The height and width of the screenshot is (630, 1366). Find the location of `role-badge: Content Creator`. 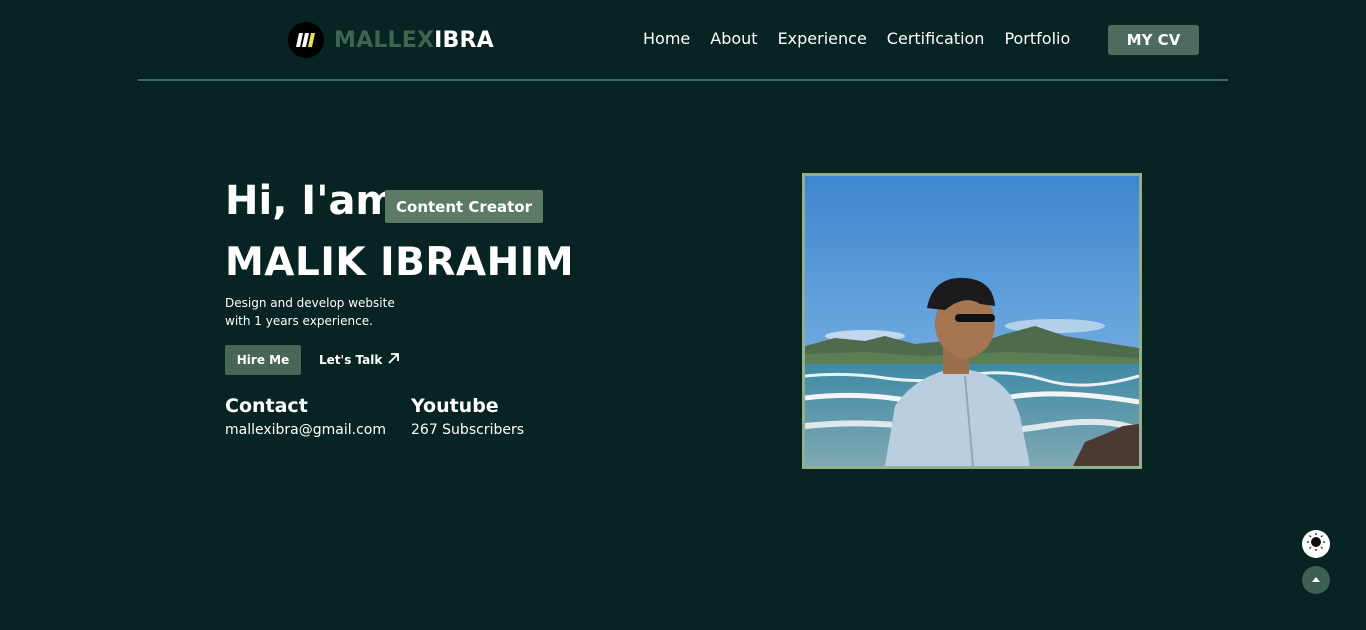

role-badge: Content Creator is located at coordinates (464, 206).